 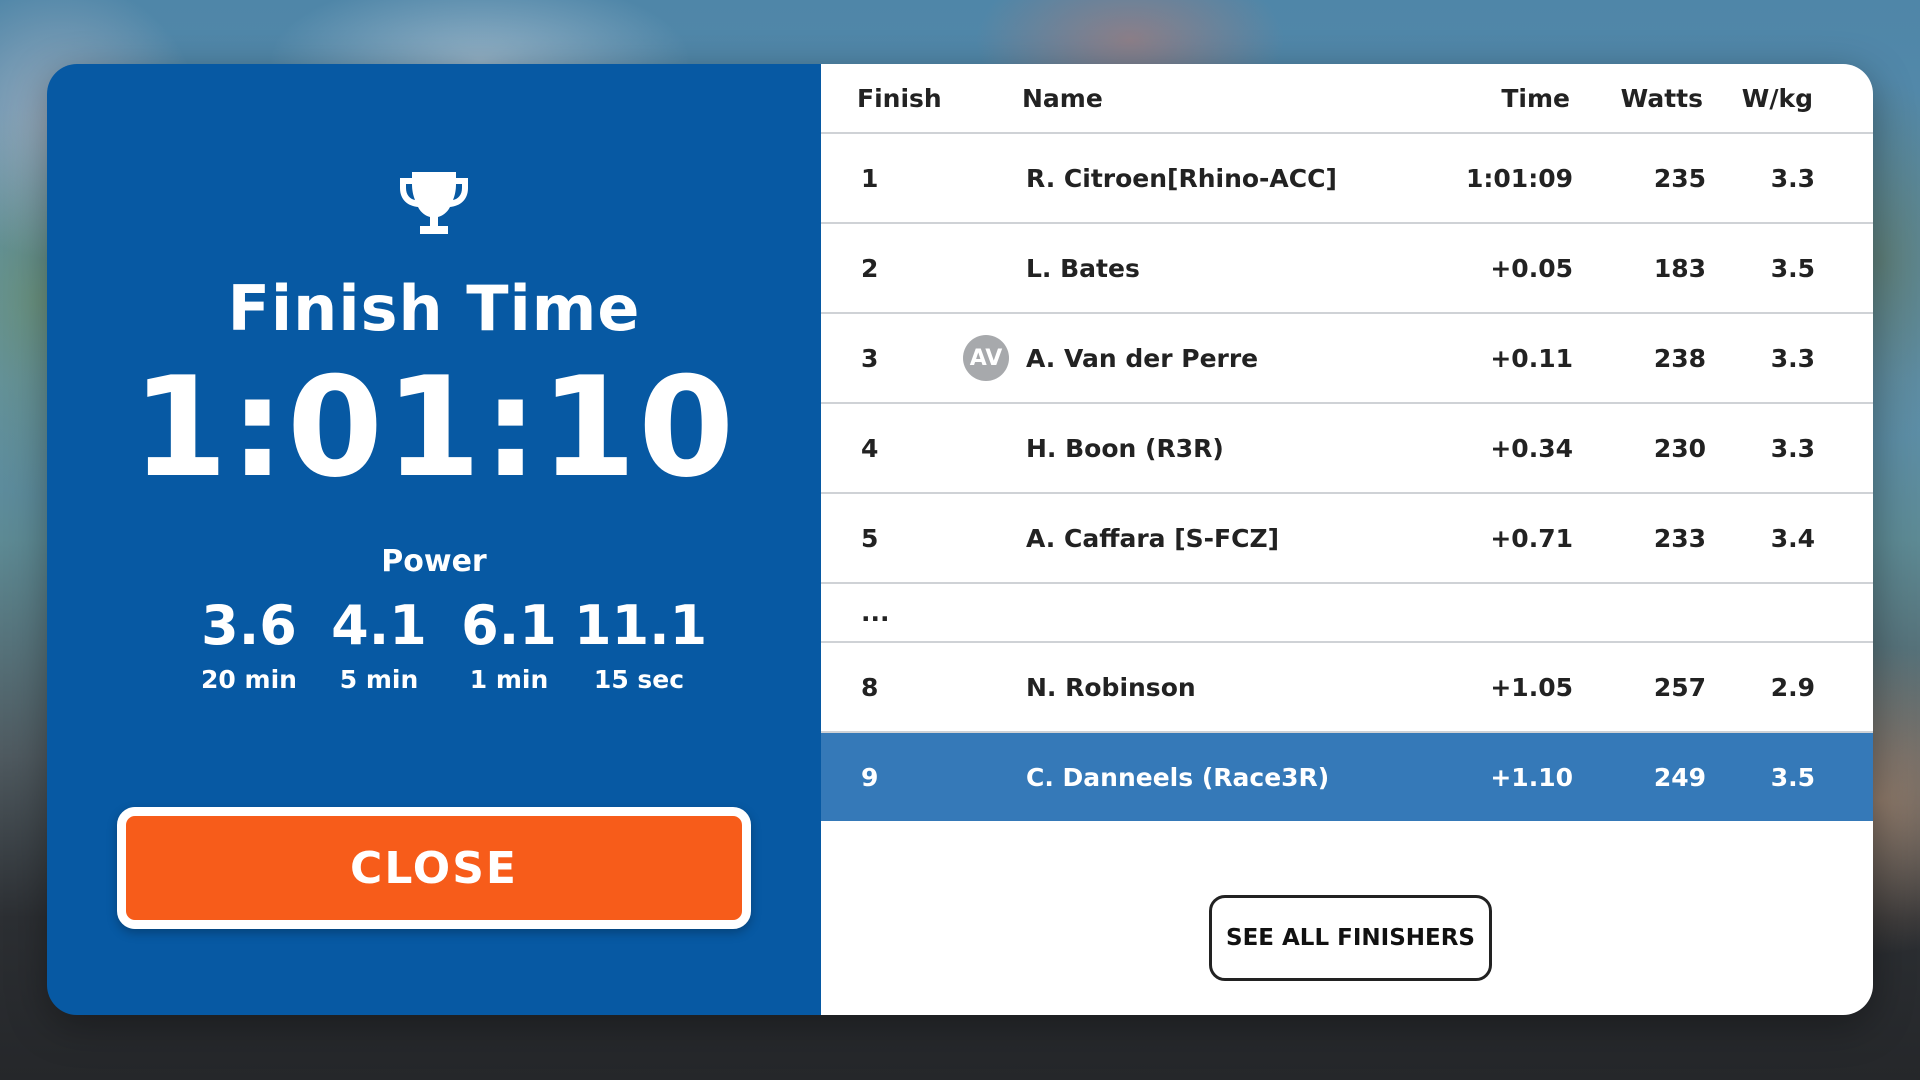 I want to click on power-stat-20min: 3.6 20 min, so click(x=249, y=644).